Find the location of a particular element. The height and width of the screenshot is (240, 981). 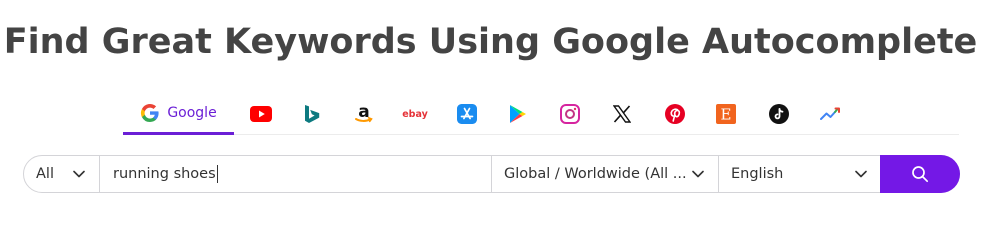

amazon-icon: a is located at coordinates (364, 113).